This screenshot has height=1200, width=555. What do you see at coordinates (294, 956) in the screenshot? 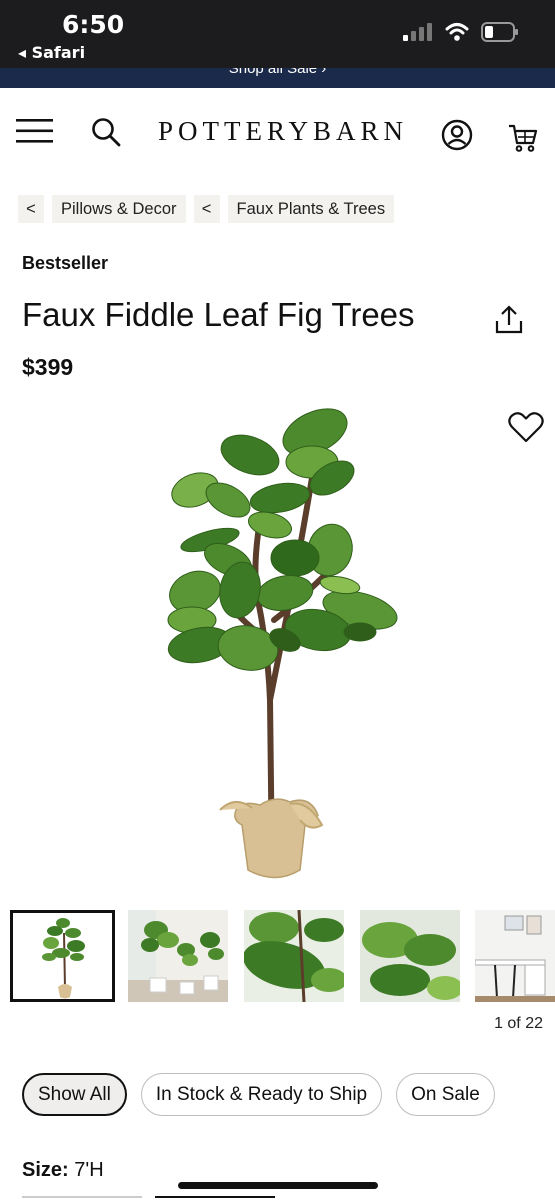
I see `thumbnail-leaf-closeup` at bounding box center [294, 956].